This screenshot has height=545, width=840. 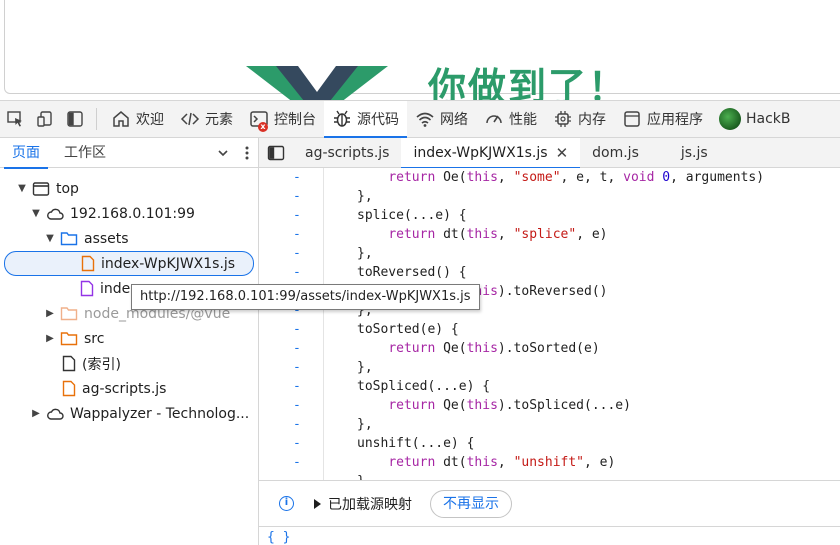 What do you see at coordinates (528, 82) in the screenshot?
I see `hero-title: 你做到了！` at bounding box center [528, 82].